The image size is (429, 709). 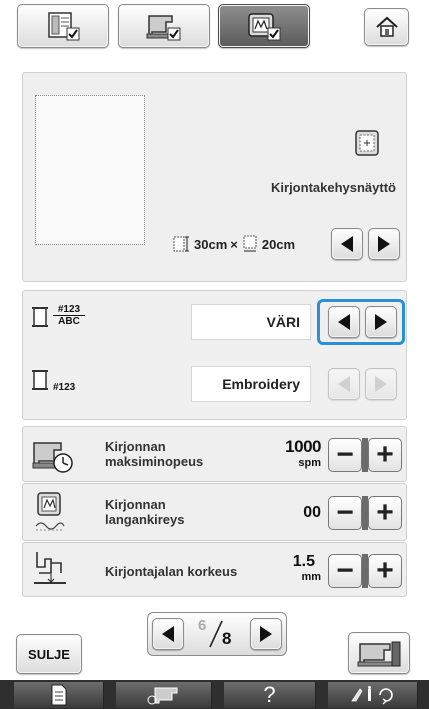 What do you see at coordinates (211, 244) in the screenshot?
I see `frame-width-value: 30cm` at bounding box center [211, 244].